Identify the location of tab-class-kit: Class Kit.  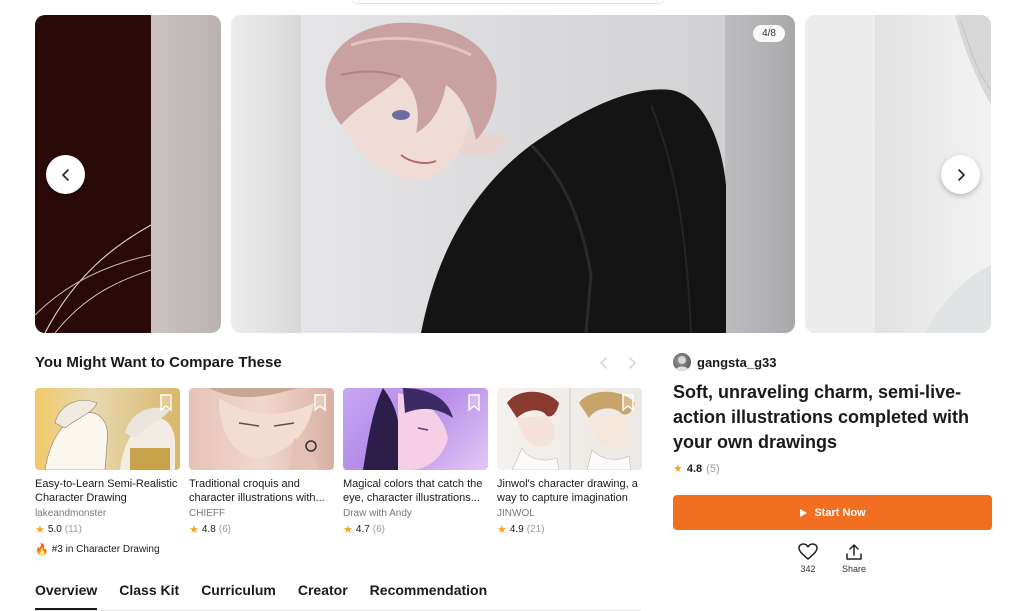
(149, 595).